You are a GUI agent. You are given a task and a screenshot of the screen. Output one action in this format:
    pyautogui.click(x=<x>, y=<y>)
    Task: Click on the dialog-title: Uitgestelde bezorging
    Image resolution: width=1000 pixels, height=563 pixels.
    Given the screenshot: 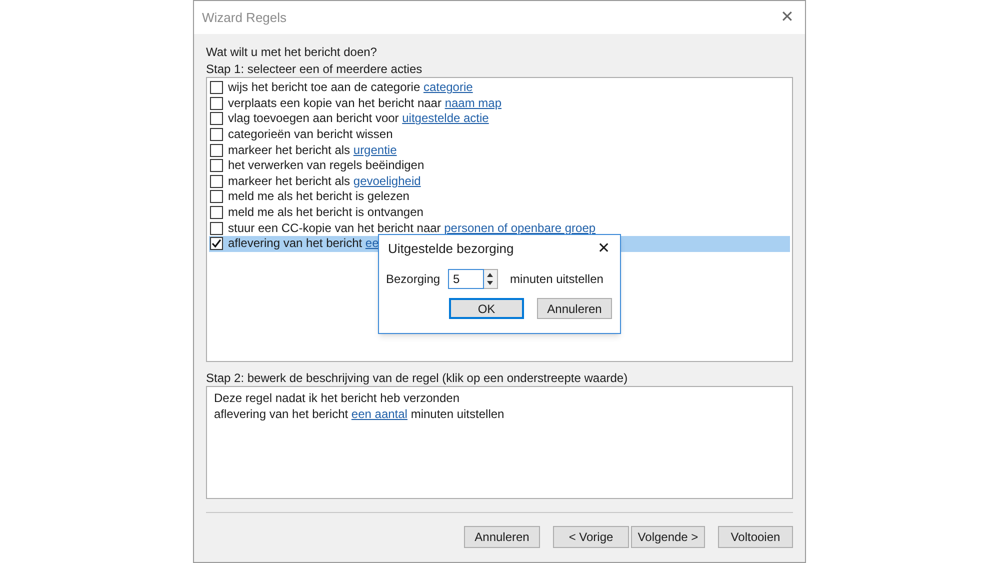 What is the action you would take?
    pyautogui.click(x=451, y=249)
    